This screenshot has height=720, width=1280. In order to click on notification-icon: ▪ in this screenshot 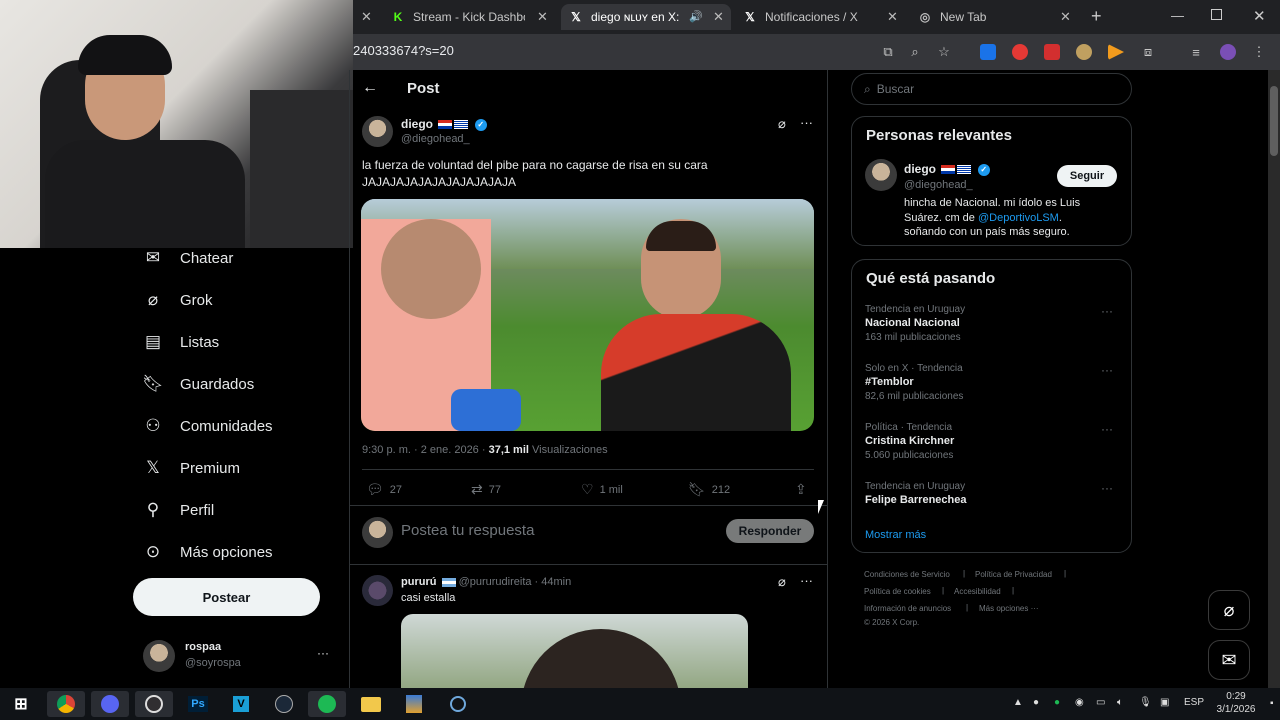, I will do `click(1272, 703)`.